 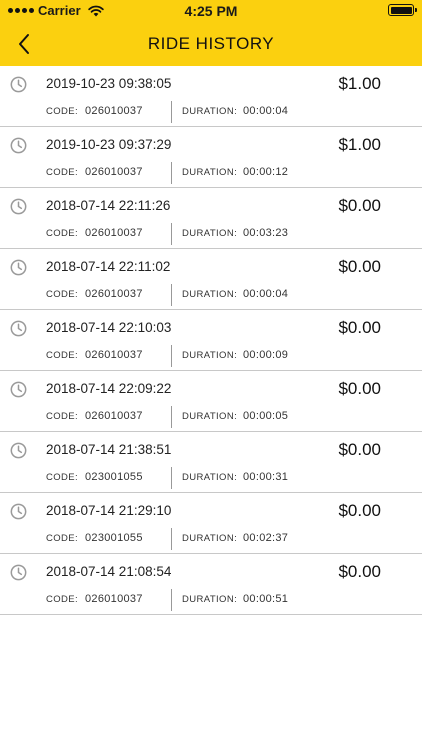 What do you see at coordinates (266, 355) in the screenshot?
I see `duration-value: 00:00:09` at bounding box center [266, 355].